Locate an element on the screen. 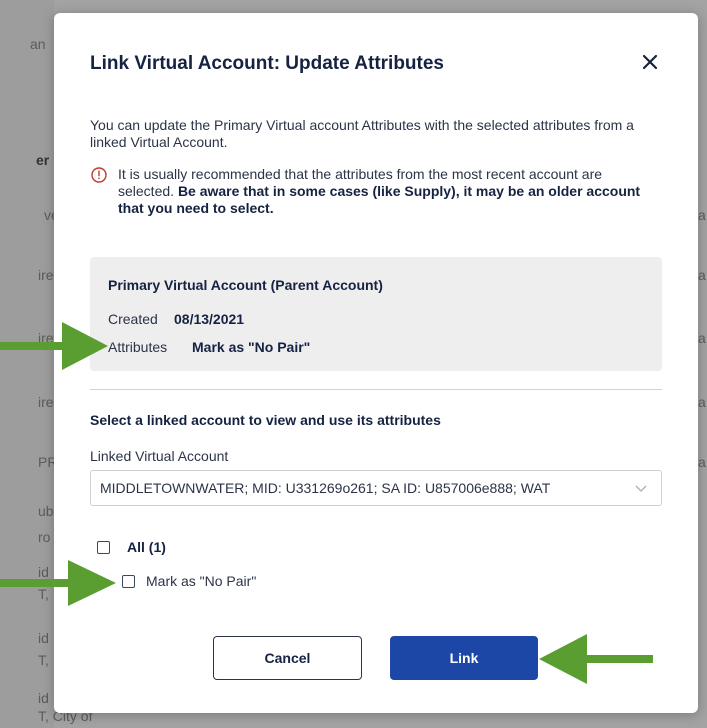  close-icon is located at coordinates (650, 62).